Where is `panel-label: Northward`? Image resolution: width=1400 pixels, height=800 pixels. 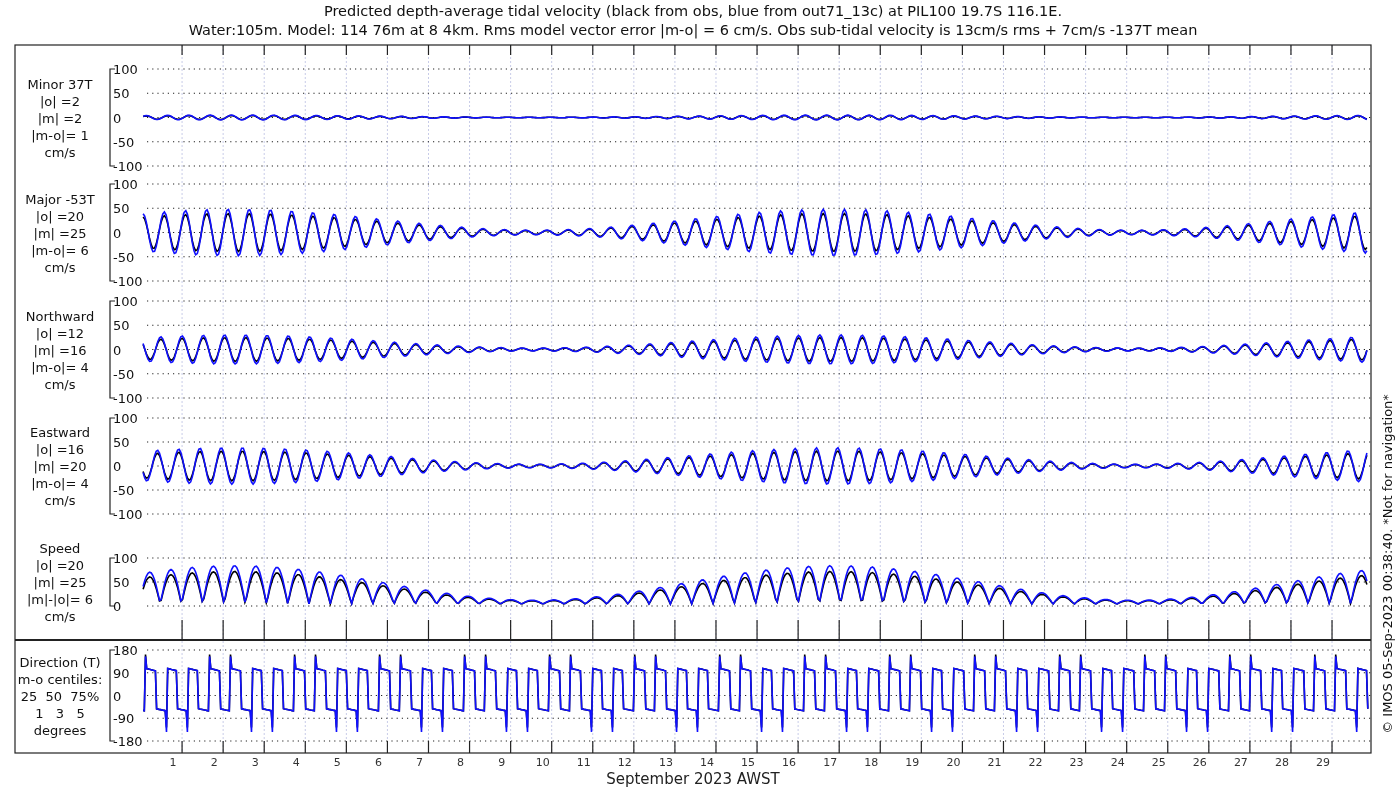 panel-label: Northward is located at coordinates (60, 316).